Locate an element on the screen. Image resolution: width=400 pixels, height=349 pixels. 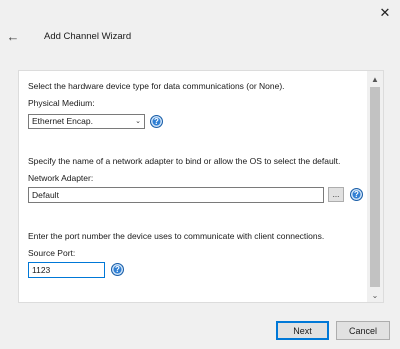
scroll-thumb is located at coordinates (375, 187).